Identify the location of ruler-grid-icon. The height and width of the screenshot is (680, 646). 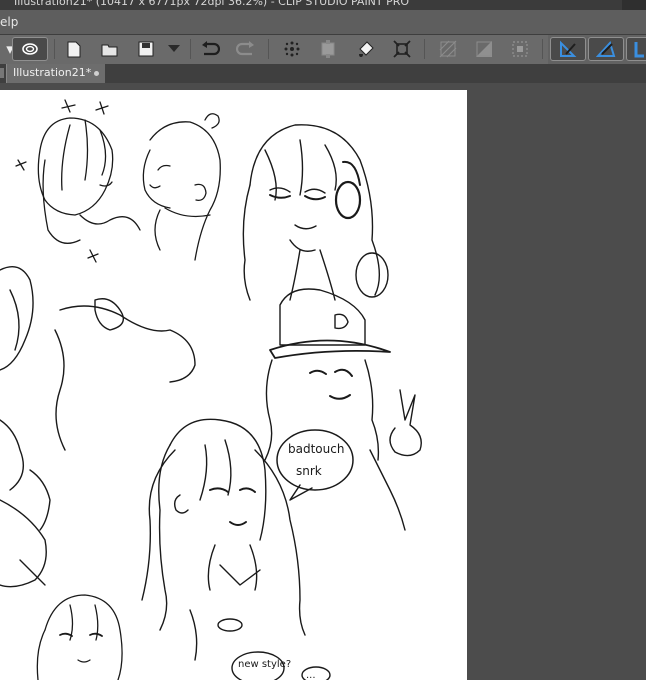
(636, 49).